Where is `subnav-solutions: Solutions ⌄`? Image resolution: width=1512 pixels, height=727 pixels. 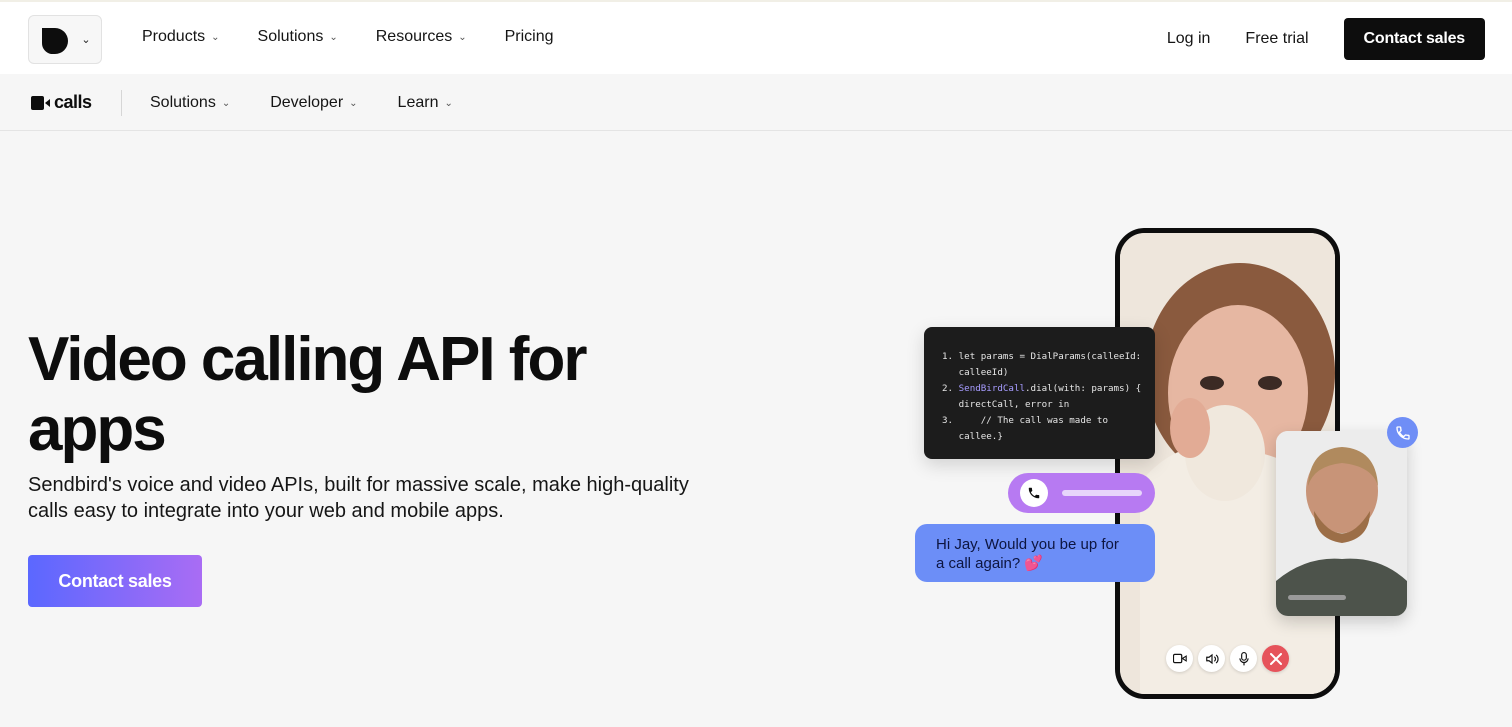
subnav-solutions: Solutions ⌄ is located at coordinates (190, 103).